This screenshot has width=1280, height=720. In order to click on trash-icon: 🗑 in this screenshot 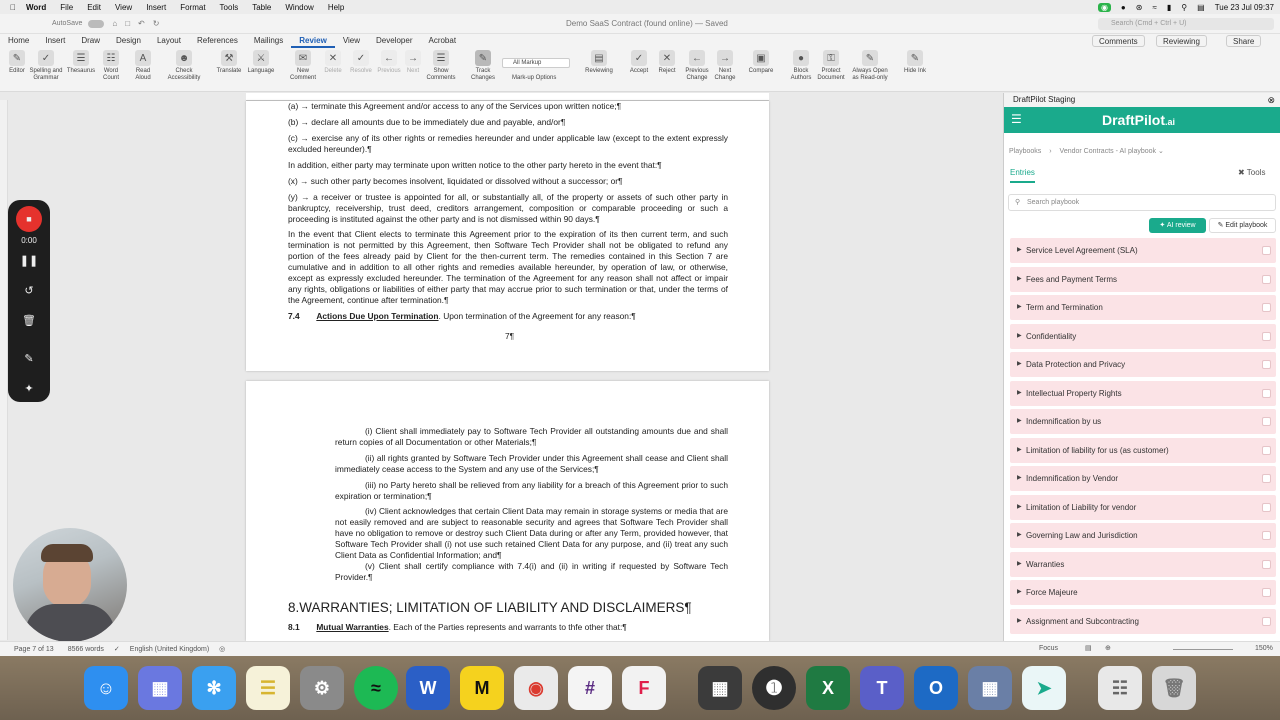, I will do `click(29, 320)`.